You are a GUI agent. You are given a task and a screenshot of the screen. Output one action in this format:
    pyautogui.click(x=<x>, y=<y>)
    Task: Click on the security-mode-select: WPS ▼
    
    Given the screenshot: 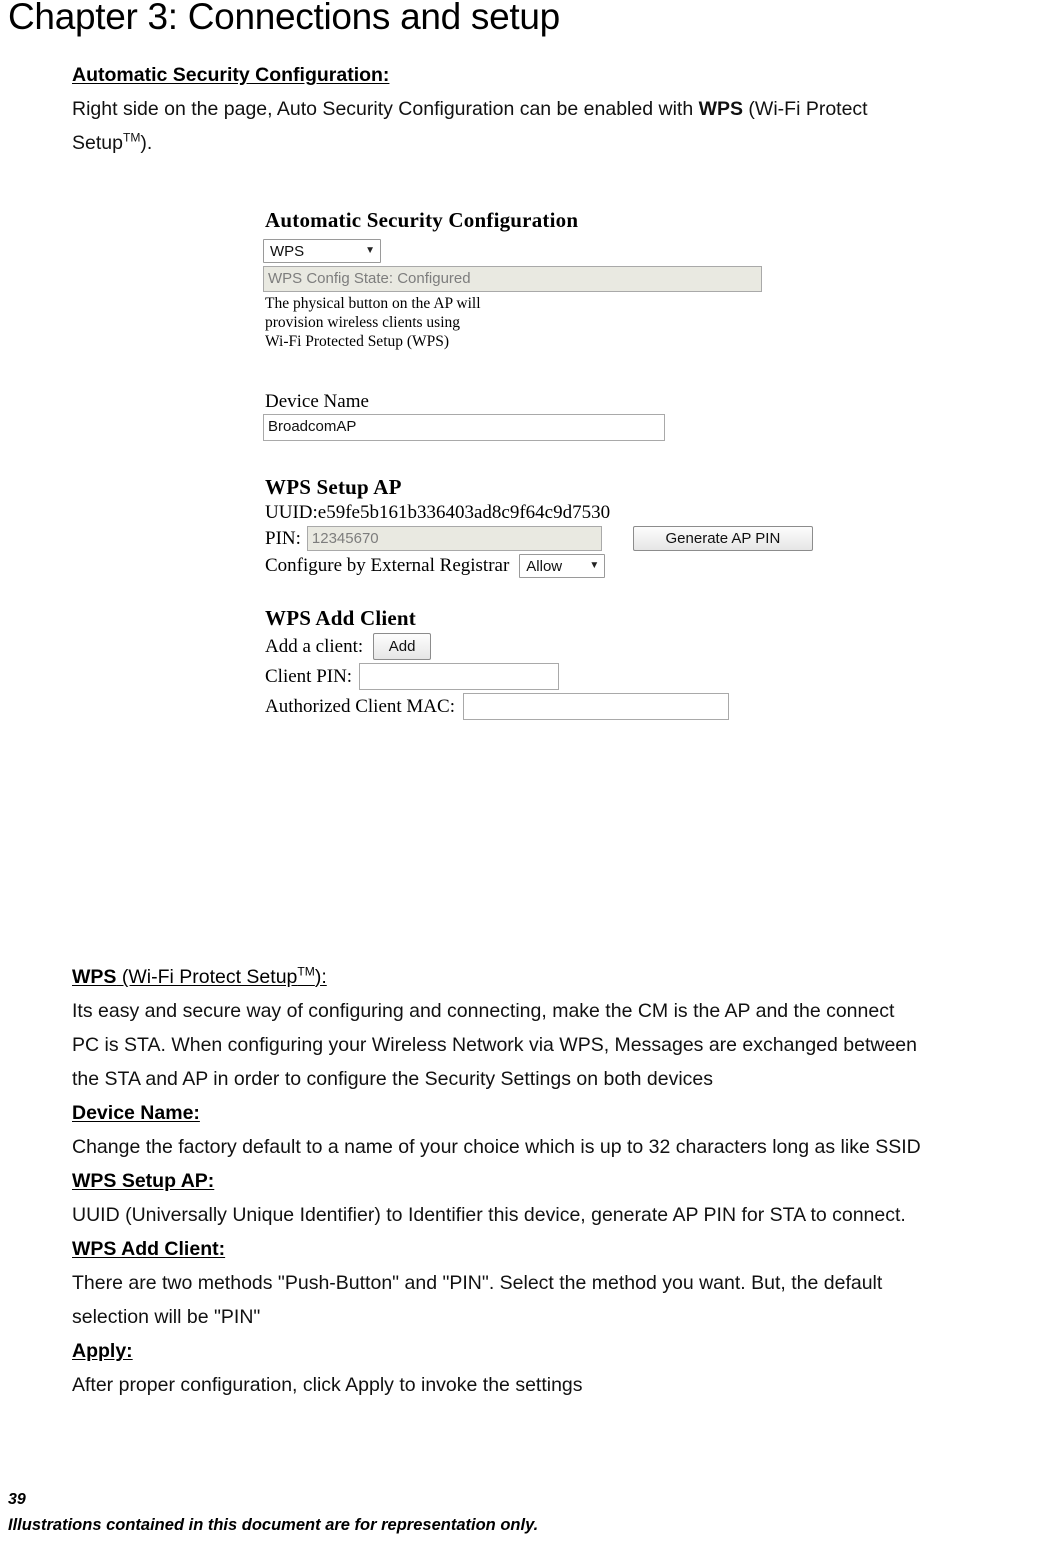 What is the action you would take?
    pyautogui.click(x=322, y=251)
    